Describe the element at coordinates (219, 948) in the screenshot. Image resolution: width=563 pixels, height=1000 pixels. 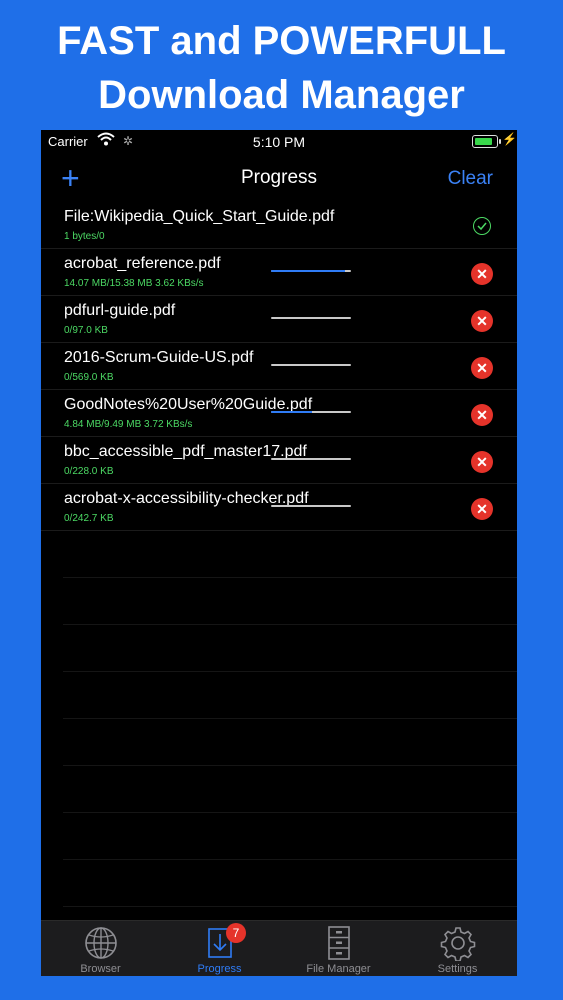
I see `tab-progress: 7 Progress` at that location.